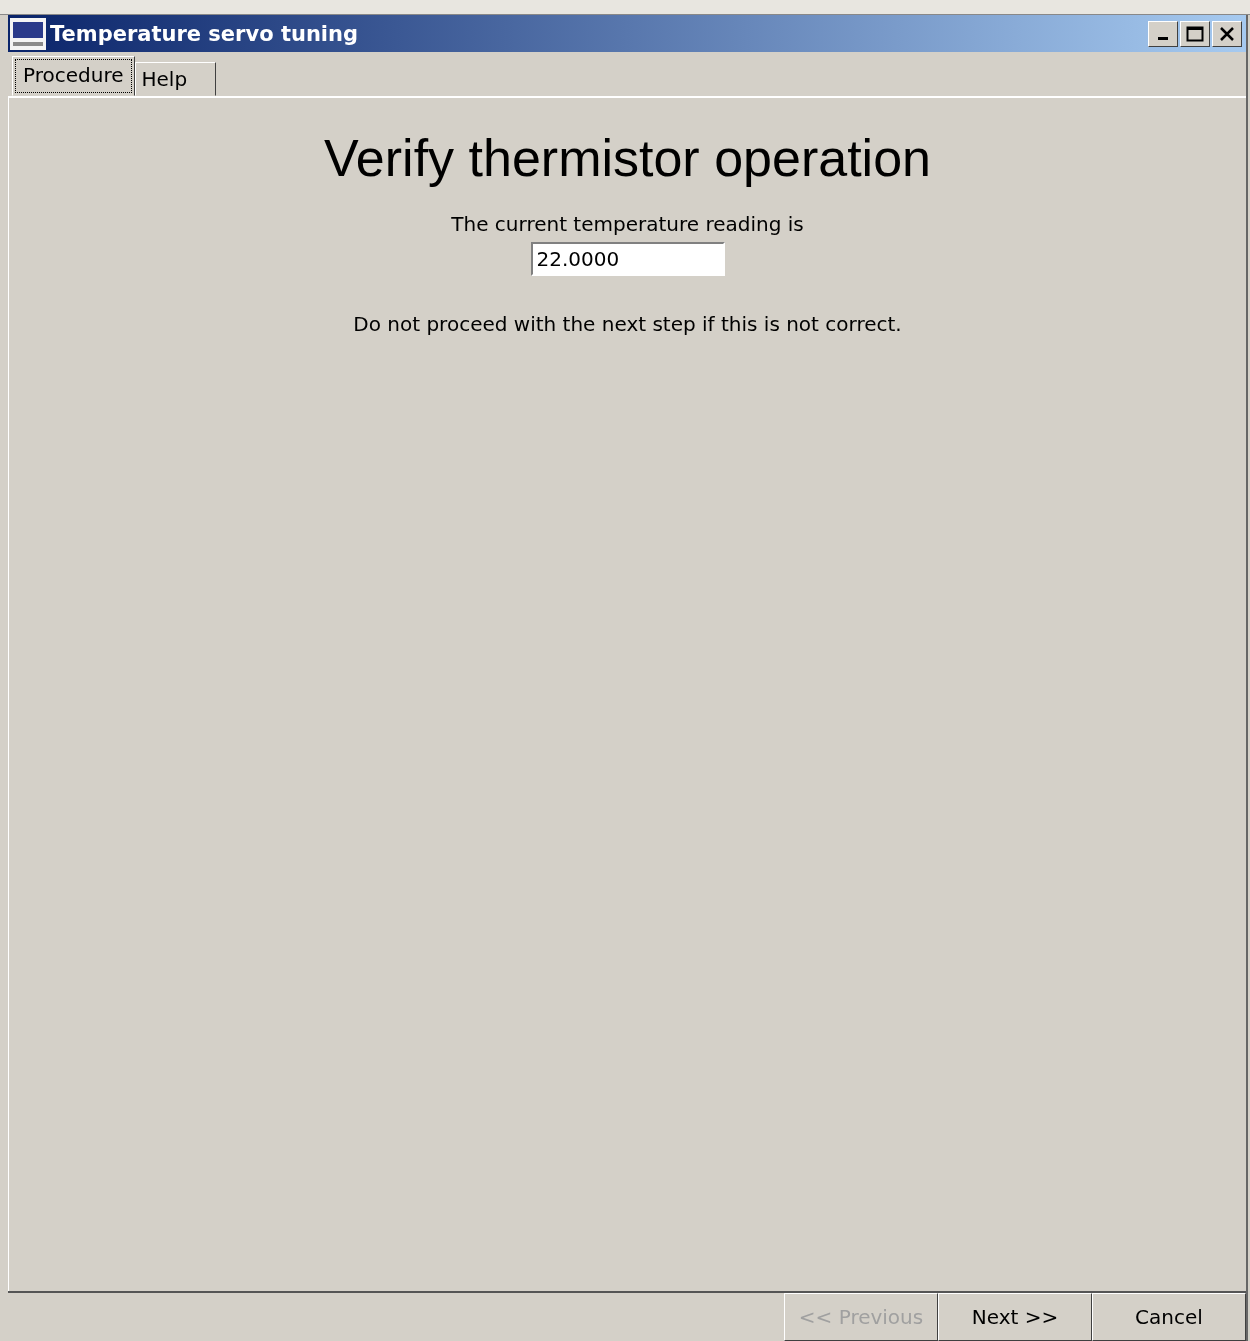 Image resolution: width=1250 pixels, height=1341 pixels. Describe the element at coordinates (627, 158) in the screenshot. I see `page-heading: Verify thermistor operation` at that location.